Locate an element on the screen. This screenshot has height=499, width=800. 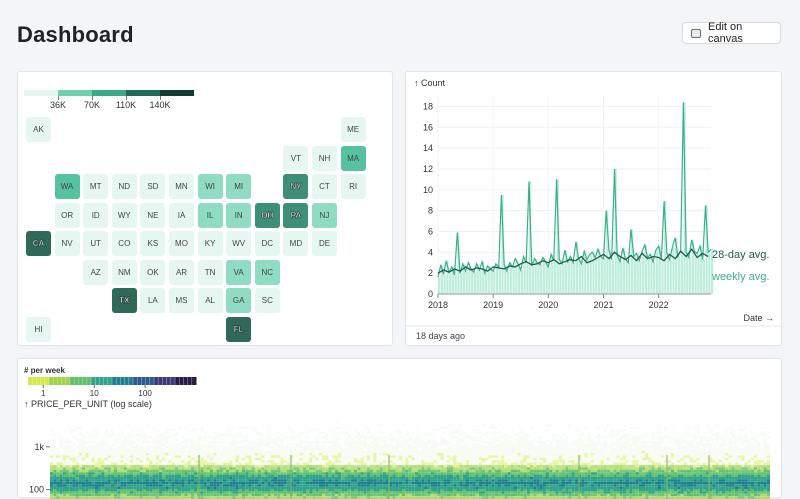
state-tile-wy: WY is located at coordinates (124, 215).